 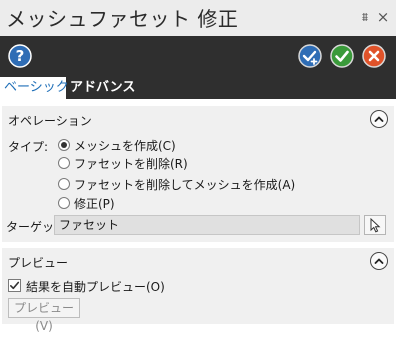 I want to click on title-bar: メッシュファセット 修正 ⩩ ×, so click(x=198, y=18).